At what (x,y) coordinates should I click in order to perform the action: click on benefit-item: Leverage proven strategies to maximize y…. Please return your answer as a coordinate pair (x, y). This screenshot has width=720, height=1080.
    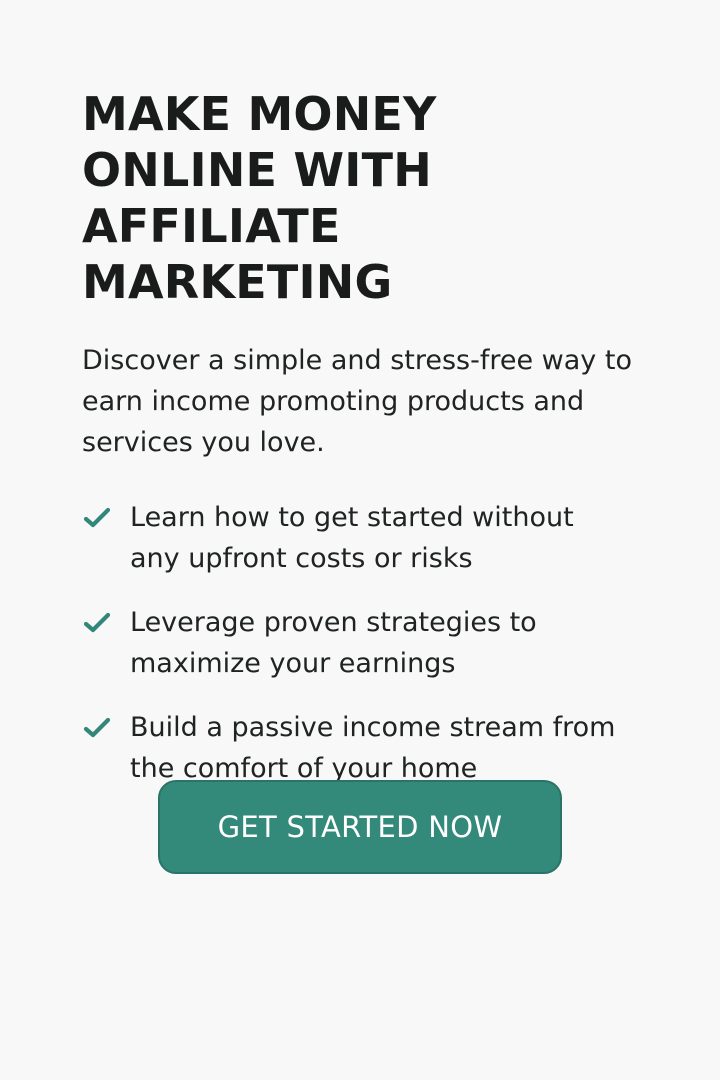
    Looking at the image, I should click on (362, 643).